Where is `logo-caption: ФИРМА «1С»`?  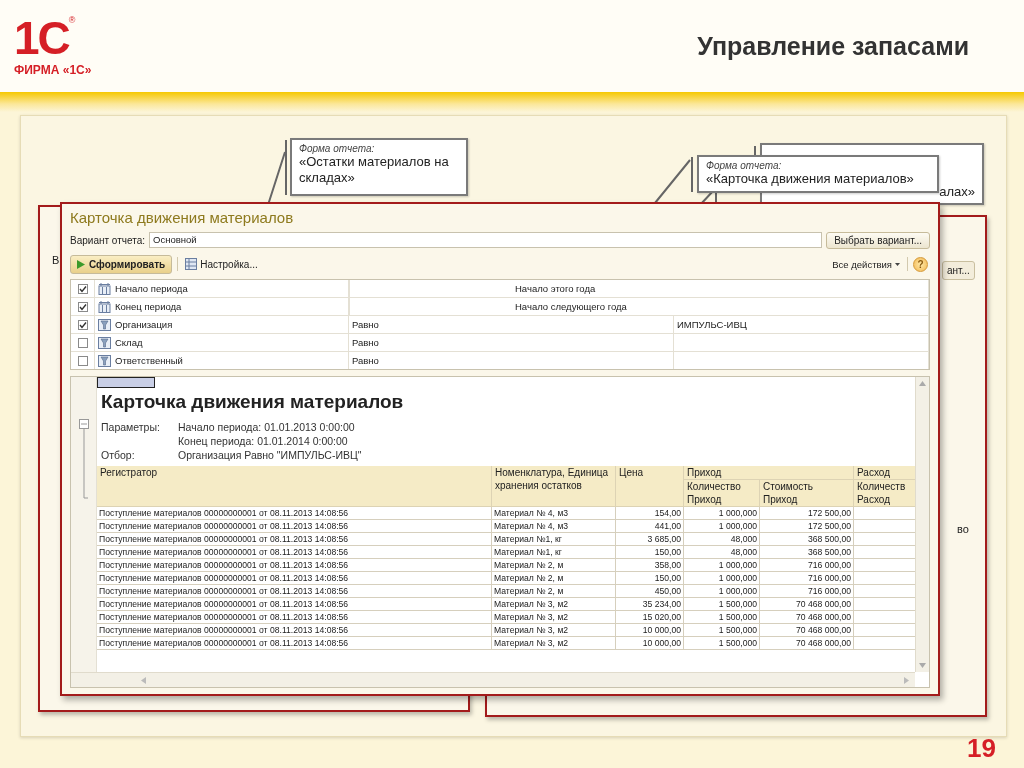
logo-caption: ФИРМА «1С» is located at coordinates (53, 70).